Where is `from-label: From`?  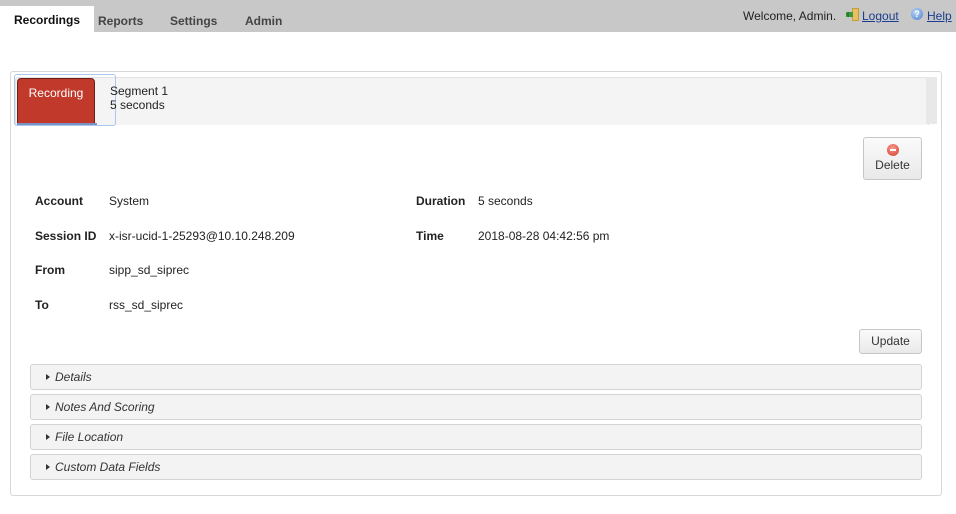 from-label: From is located at coordinates (50, 270).